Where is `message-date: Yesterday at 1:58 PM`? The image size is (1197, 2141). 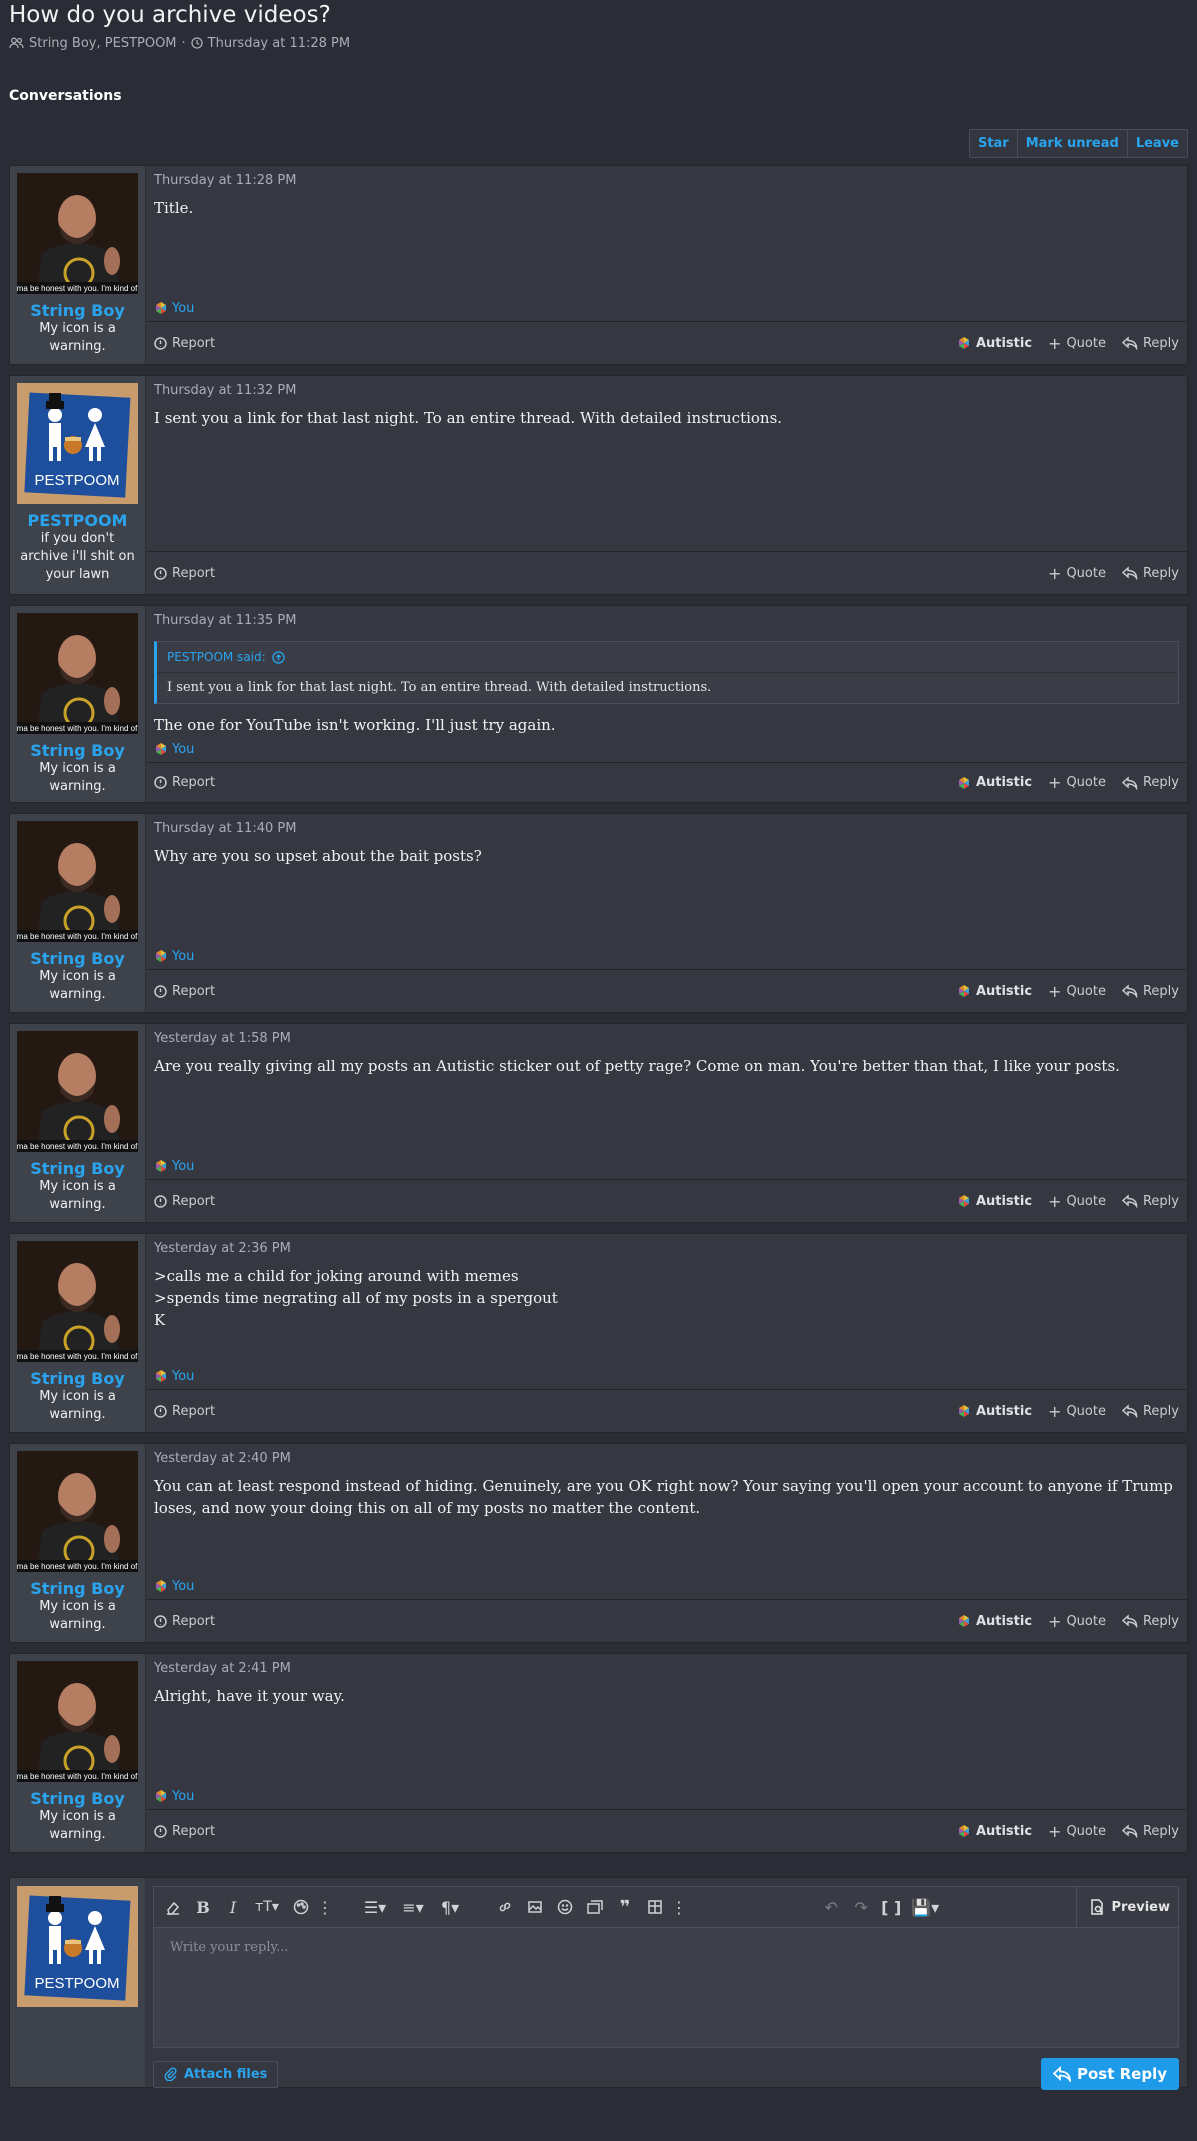 message-date: Yesterday at 1:58 PM is located at coordinates (666, 1040).